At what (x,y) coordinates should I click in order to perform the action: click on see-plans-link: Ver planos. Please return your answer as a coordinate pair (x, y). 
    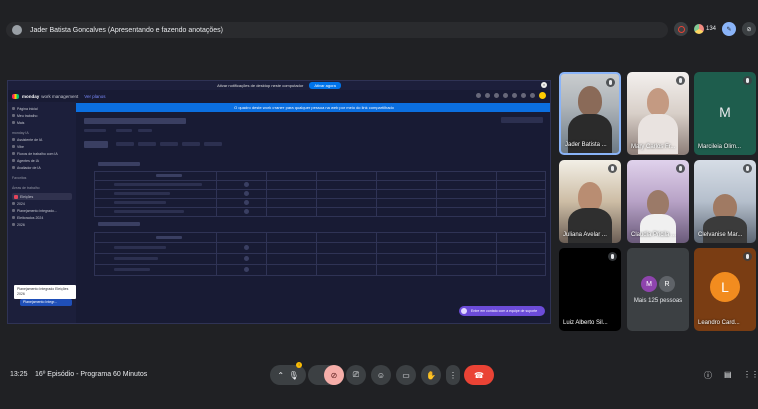
    Looking at the image, I should click on (94, 96).